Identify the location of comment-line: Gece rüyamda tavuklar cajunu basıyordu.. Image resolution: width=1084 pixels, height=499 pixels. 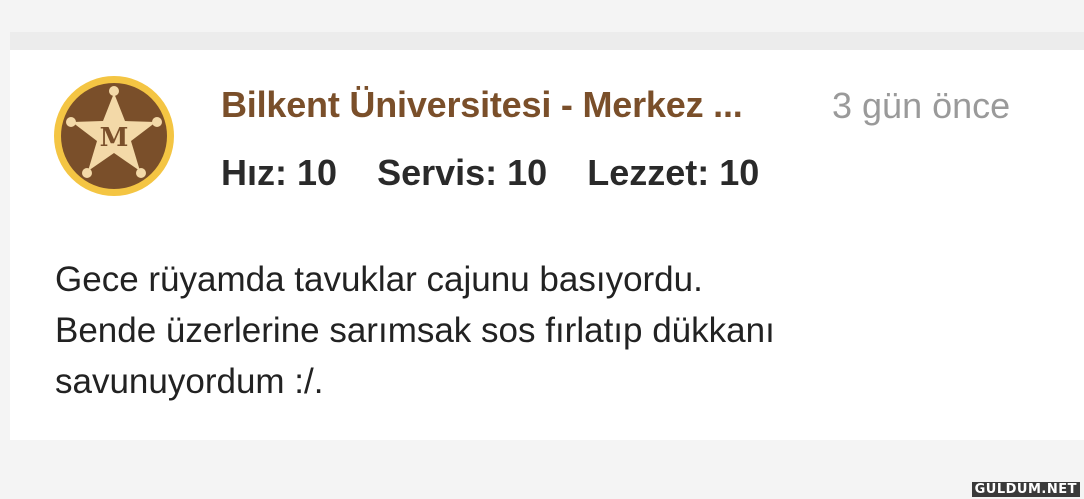
(379, 279).